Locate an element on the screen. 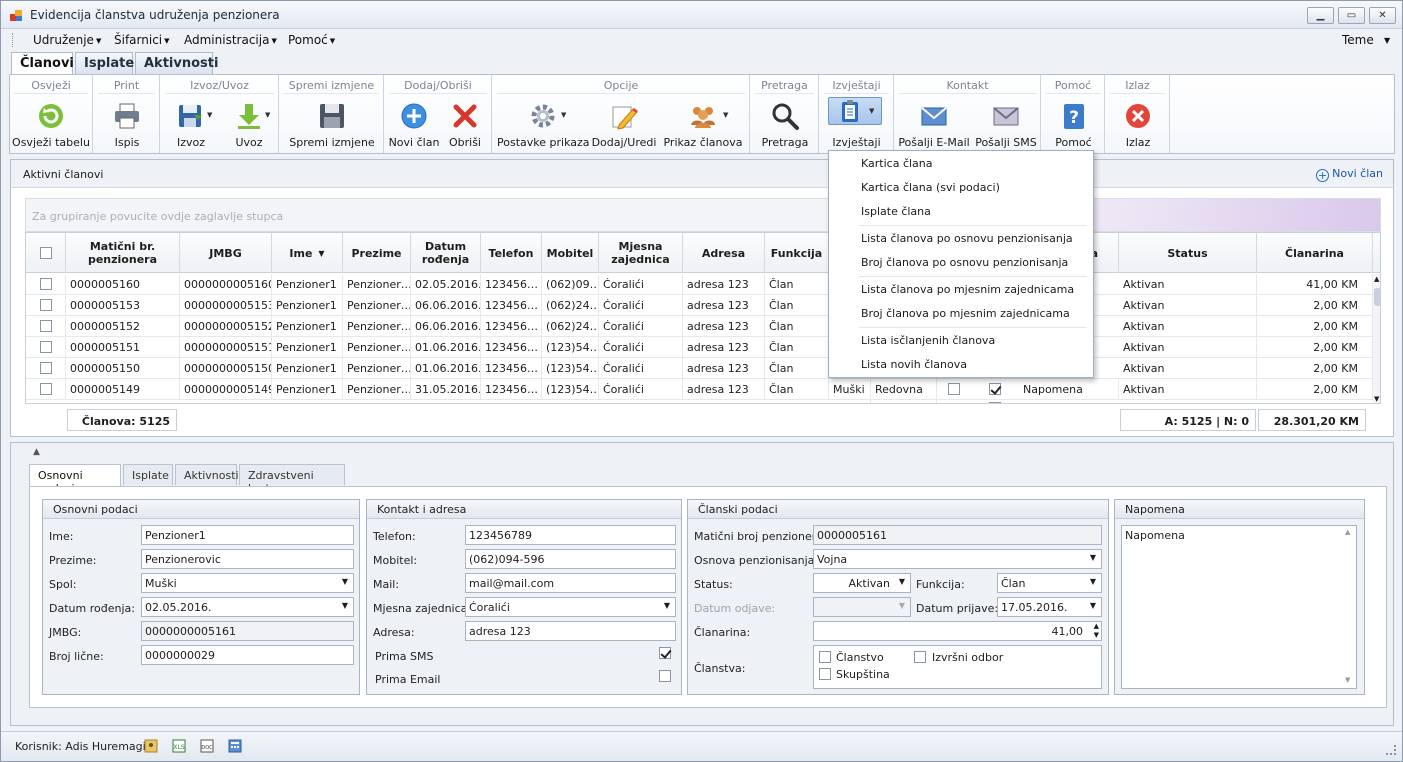 The width and height of the screenshot is (1403, 762). grid-scrollbar: ▲ ▼ is located at coordinates (1376, 338).